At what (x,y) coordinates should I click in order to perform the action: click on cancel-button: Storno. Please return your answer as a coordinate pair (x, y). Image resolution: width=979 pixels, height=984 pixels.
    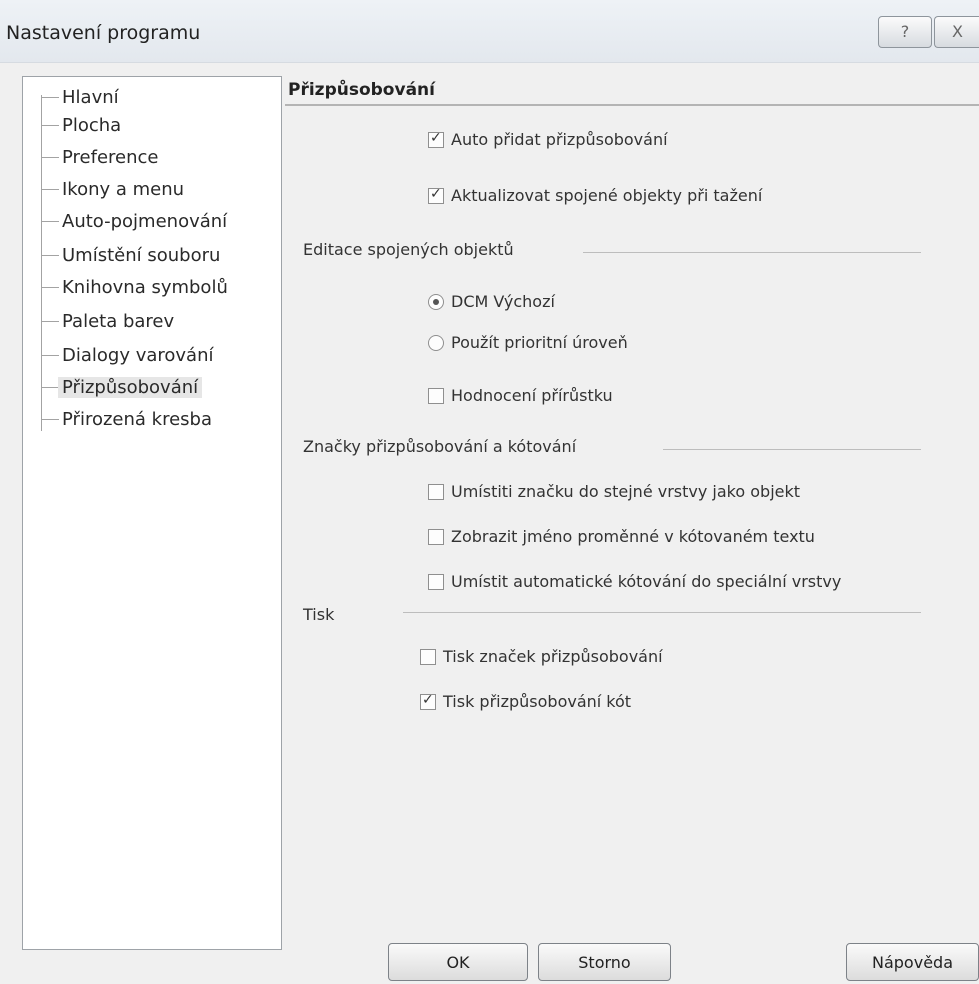
    Looking at the image, I should click on (604, 962).